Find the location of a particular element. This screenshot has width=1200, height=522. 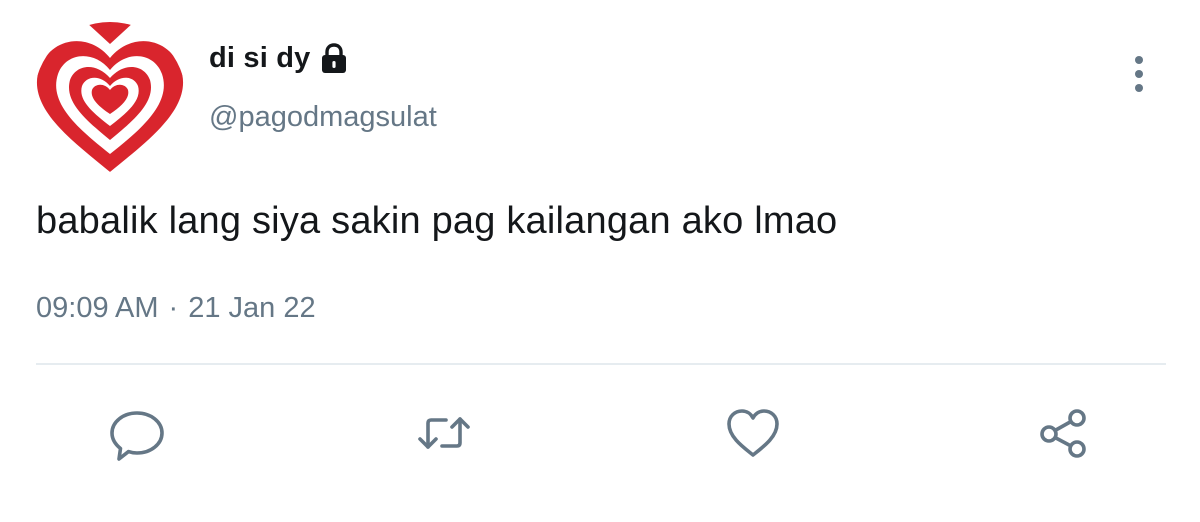

tweet-date: 21 Jan 22 is located at coordinates (252, 308).